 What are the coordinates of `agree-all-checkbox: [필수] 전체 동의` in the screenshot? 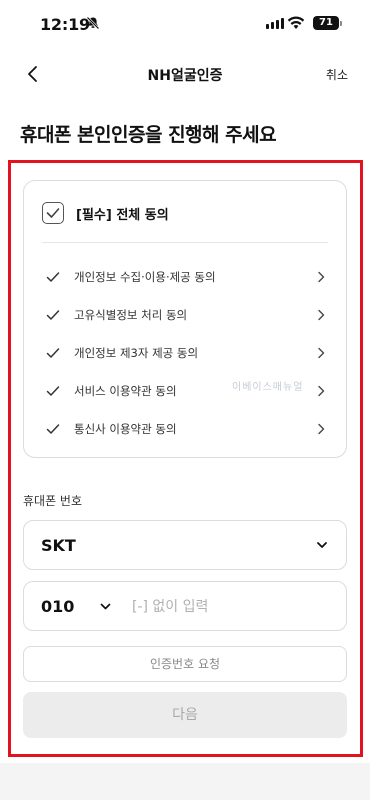 It's located at (105, 213).